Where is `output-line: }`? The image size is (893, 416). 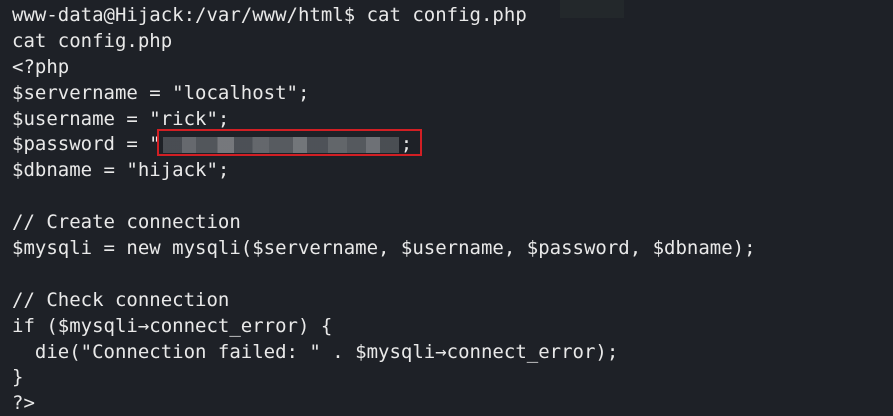 output-line: } is located at coordinates (18, 377).